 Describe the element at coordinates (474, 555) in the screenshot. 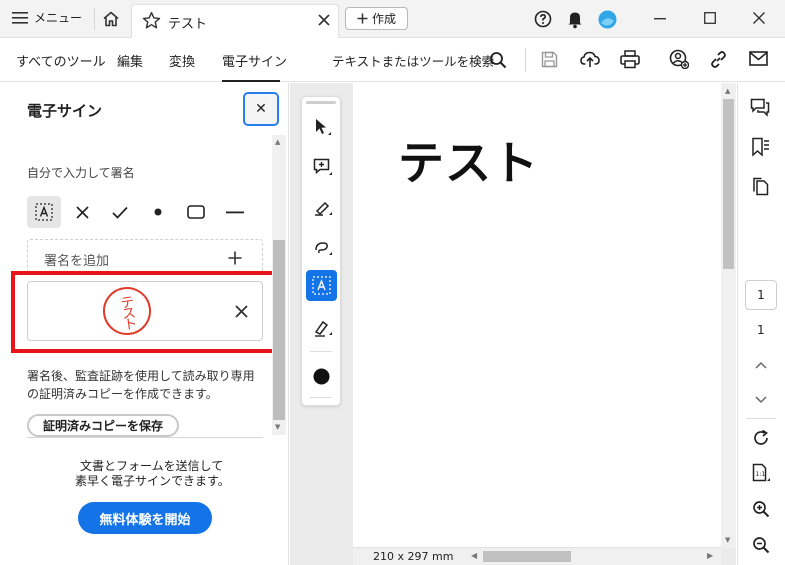

I see `scroll-left-arrow-icon: ◀` at that location.